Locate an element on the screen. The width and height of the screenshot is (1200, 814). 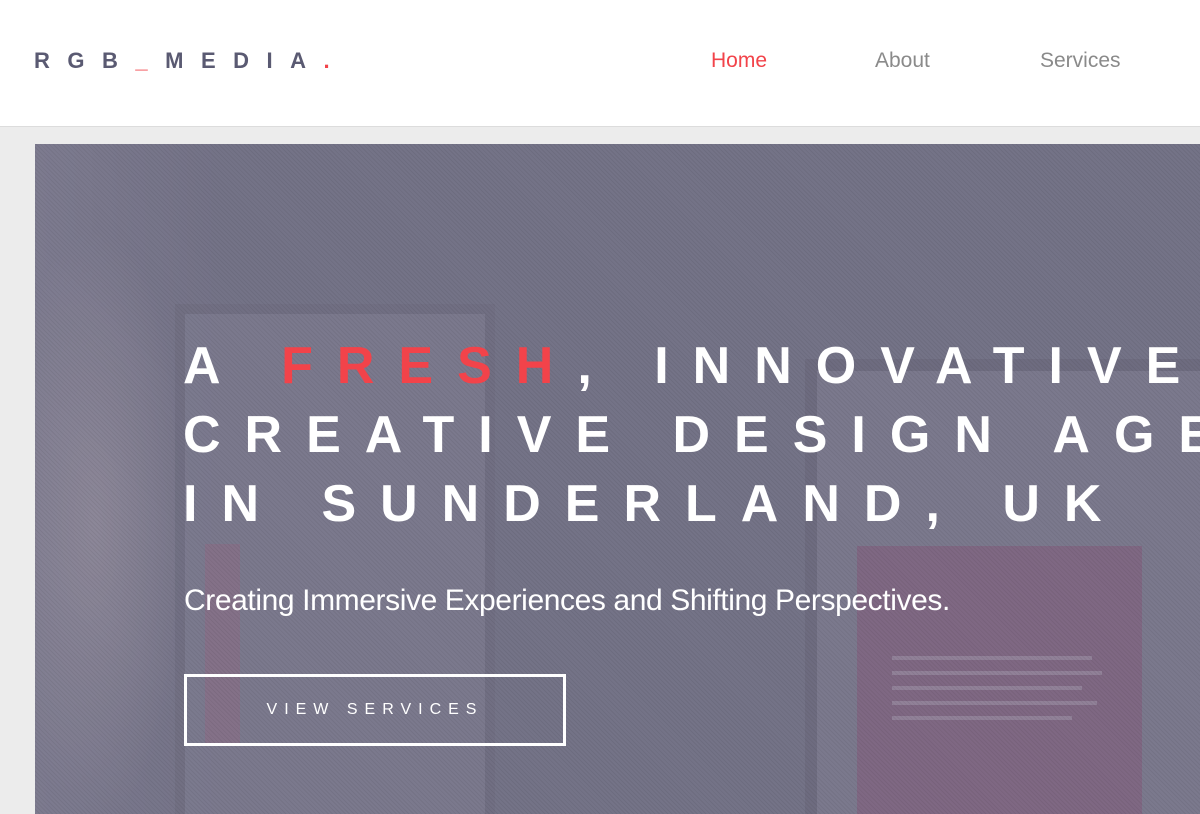
headline-line-2: CREATIVE DESIGN AGENCY is located at coordinates (691, 435).